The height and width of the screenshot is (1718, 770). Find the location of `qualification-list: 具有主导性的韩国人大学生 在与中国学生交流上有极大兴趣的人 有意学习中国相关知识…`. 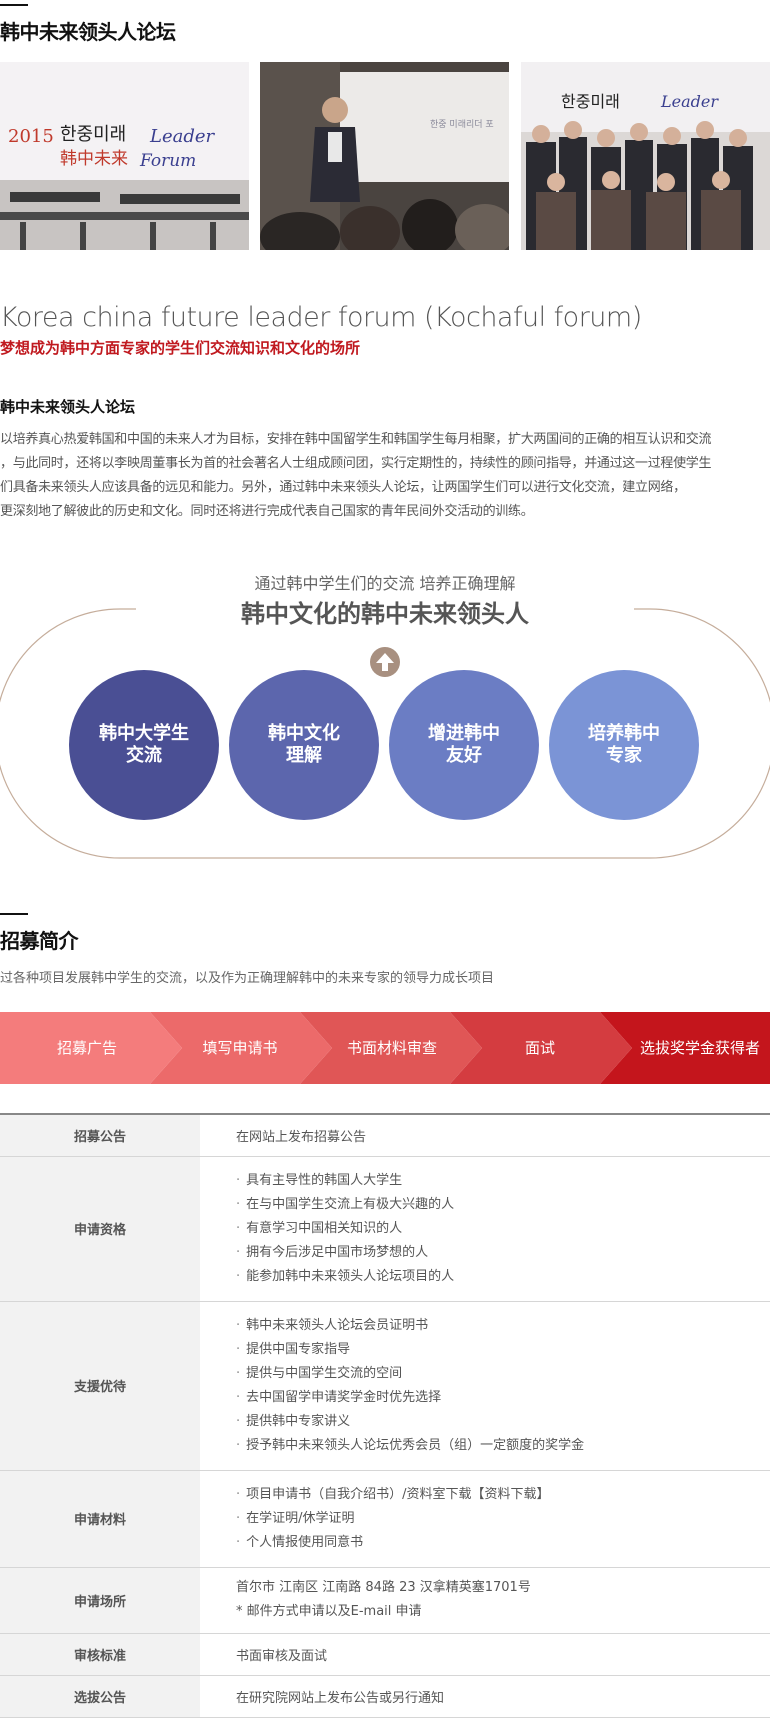

qualification-list: 具有主导性的韩国人大学生 在与中国学生交流上有极大兴趣的人 有意学习中国相关知识… is located at coordinates (503, 1229).